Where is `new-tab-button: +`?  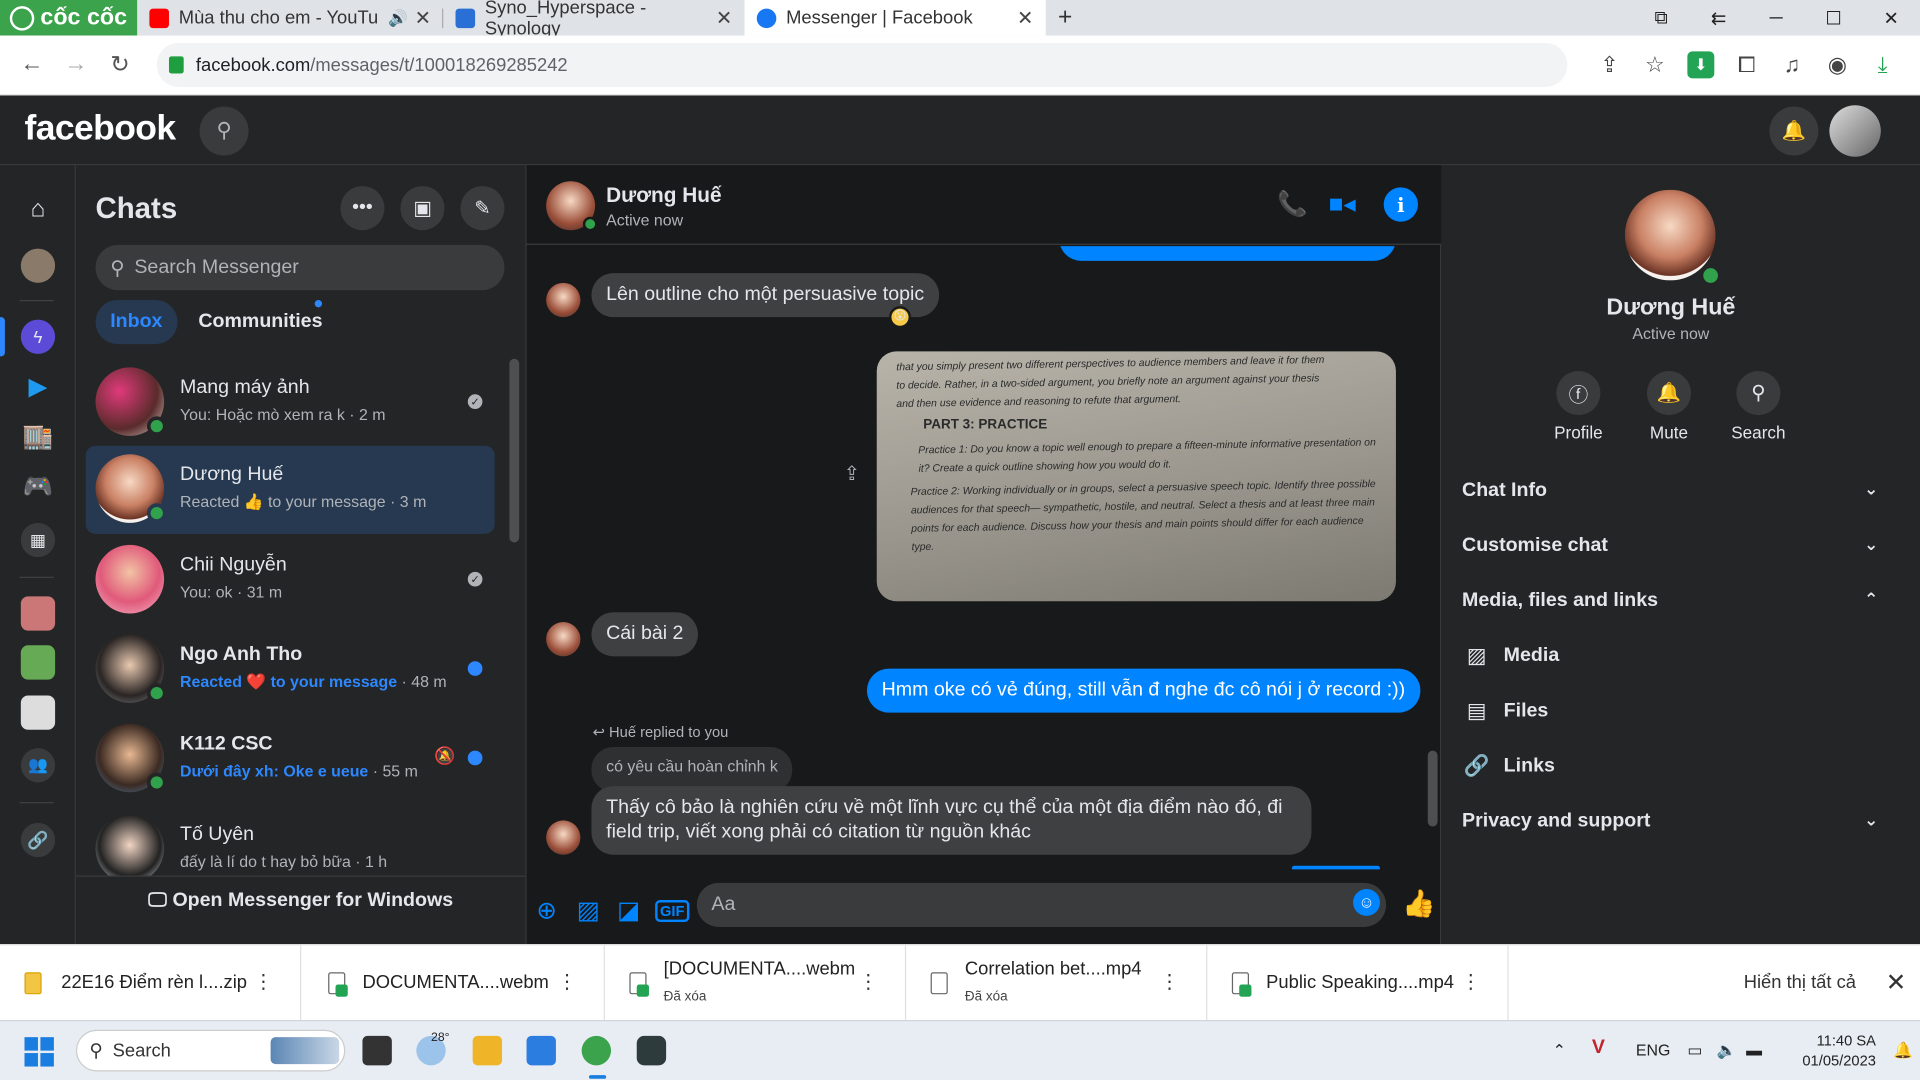 new-tab-button: + is located at coordinates (1067, 18).